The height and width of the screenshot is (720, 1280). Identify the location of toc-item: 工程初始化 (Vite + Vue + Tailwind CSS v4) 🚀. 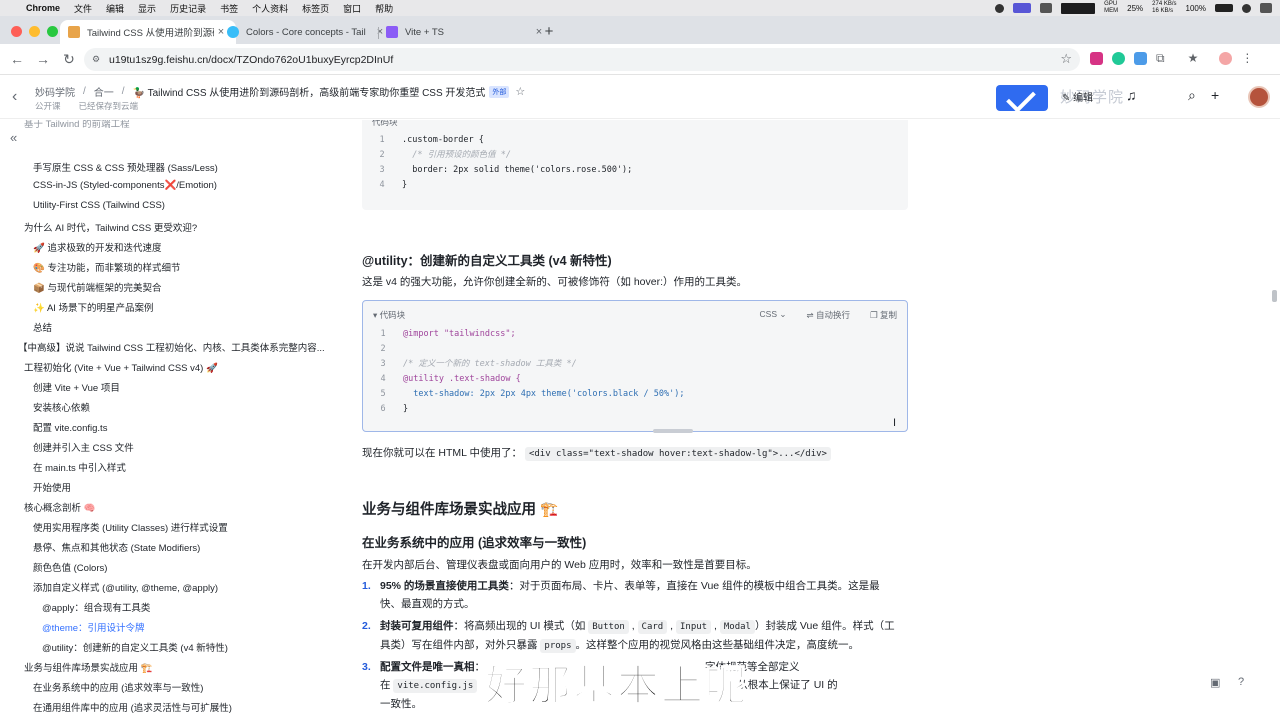
(121, 367).